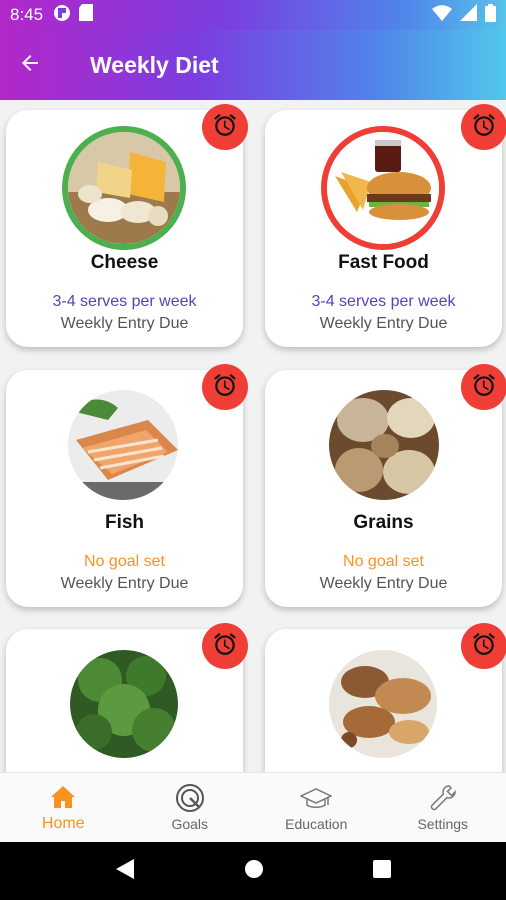 Image resolution: width=506 pixels, height=900 pixels. I want to click on nav-goals-label: Goals, so click(190, 823).